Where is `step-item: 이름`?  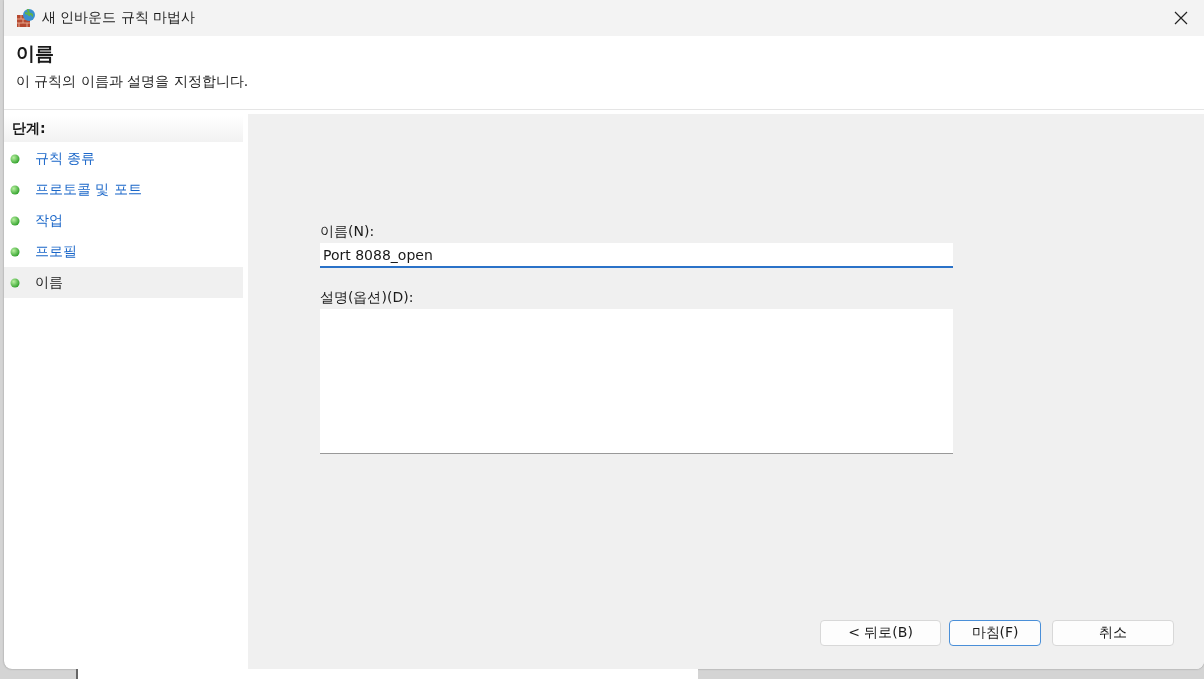
step-item: 이름 is located at coordinates (123, 282).